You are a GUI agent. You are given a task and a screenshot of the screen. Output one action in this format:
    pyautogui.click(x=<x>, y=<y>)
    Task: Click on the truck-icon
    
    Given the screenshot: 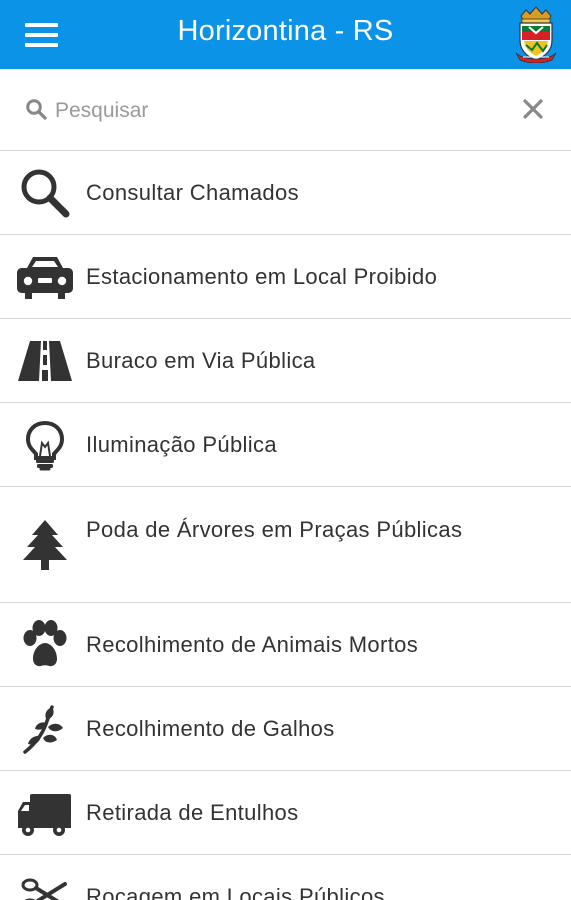 What is the action you would take?
    pyautogui.click(x=45, y=813)
    